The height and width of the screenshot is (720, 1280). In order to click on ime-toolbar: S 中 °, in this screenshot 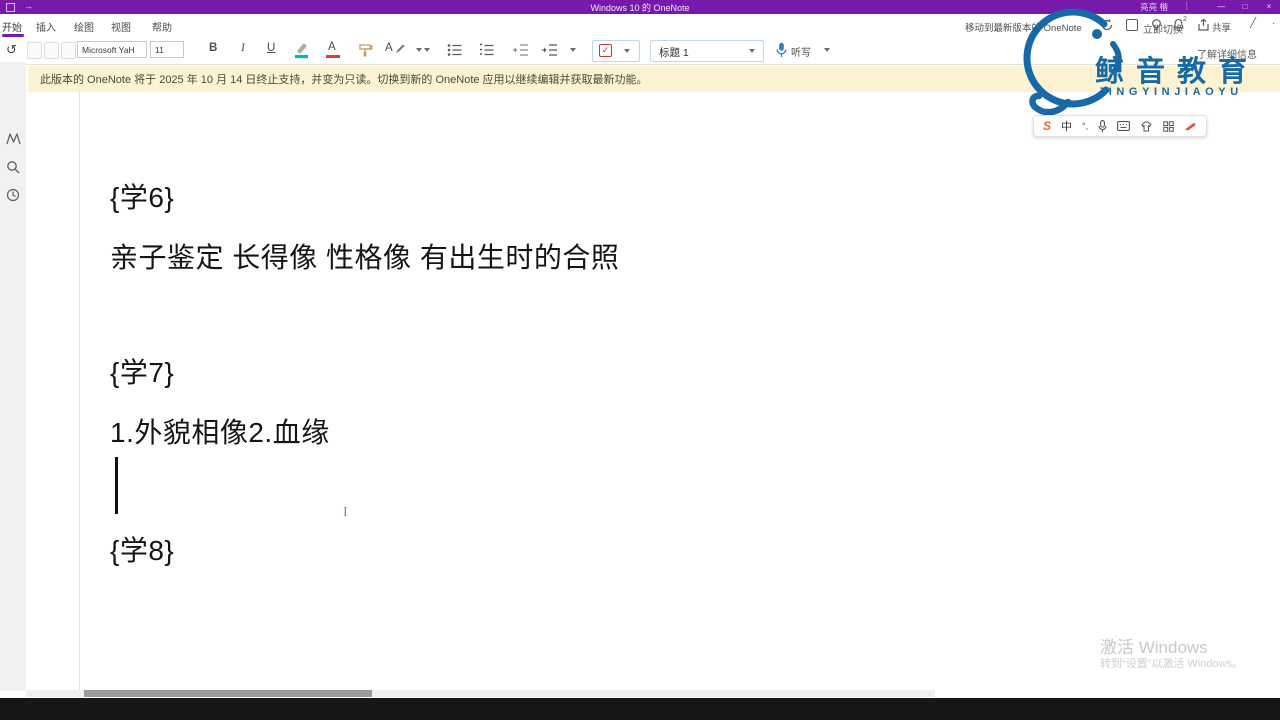, I will do `click(1120, 126)`.